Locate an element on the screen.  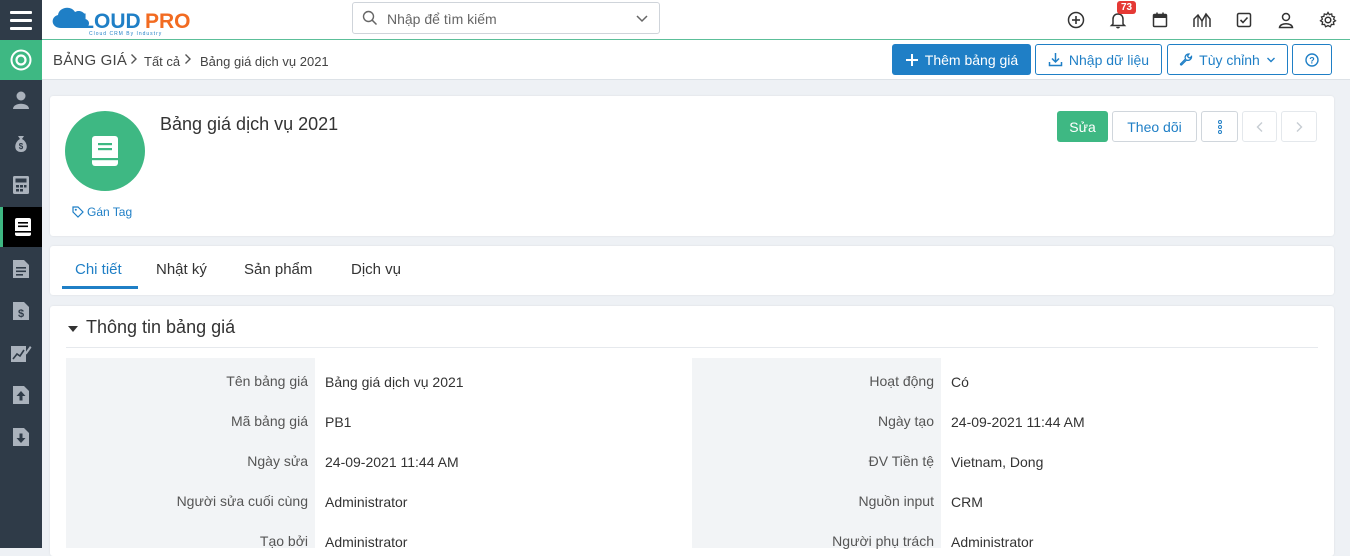
menu-icon is located at coordinates (21, 20).